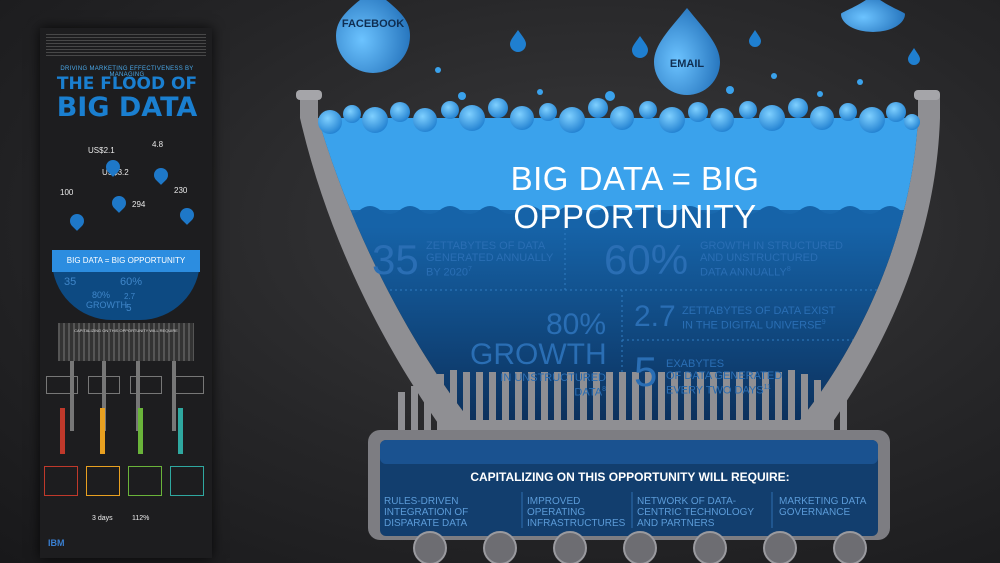  Describe the element at coordinates (646, 371) in the screenshot. I see `stat-5-value: 5` at that location.